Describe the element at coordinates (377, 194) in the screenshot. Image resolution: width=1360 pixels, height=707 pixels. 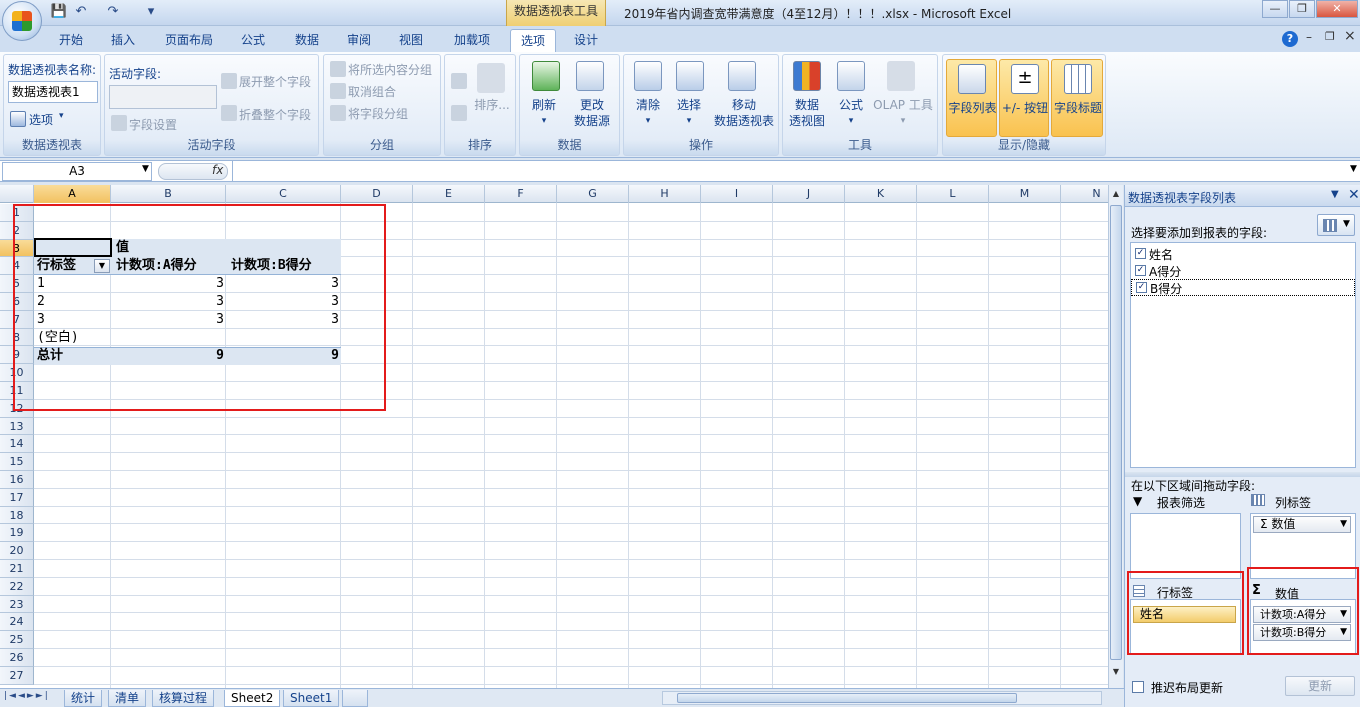
I see `column-header-d: D` at that location.